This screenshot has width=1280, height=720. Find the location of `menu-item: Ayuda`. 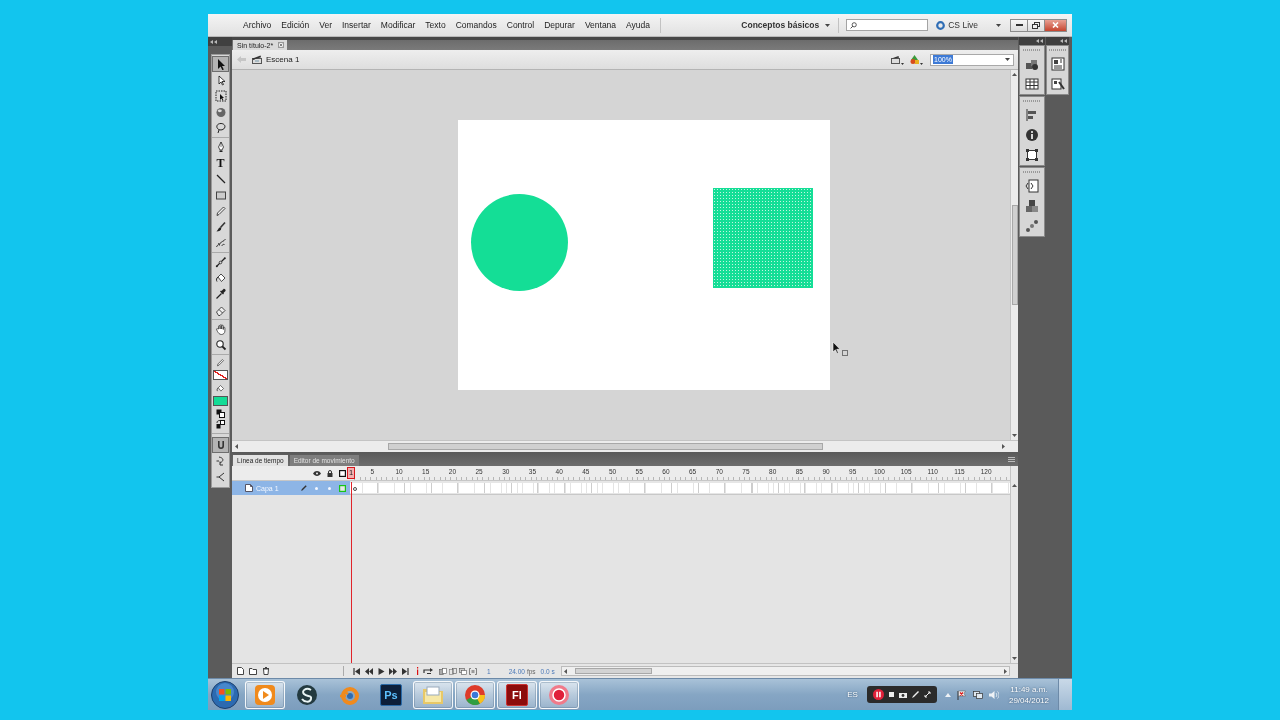

menu-item: Ayuda is located at coordinates (638, 25).